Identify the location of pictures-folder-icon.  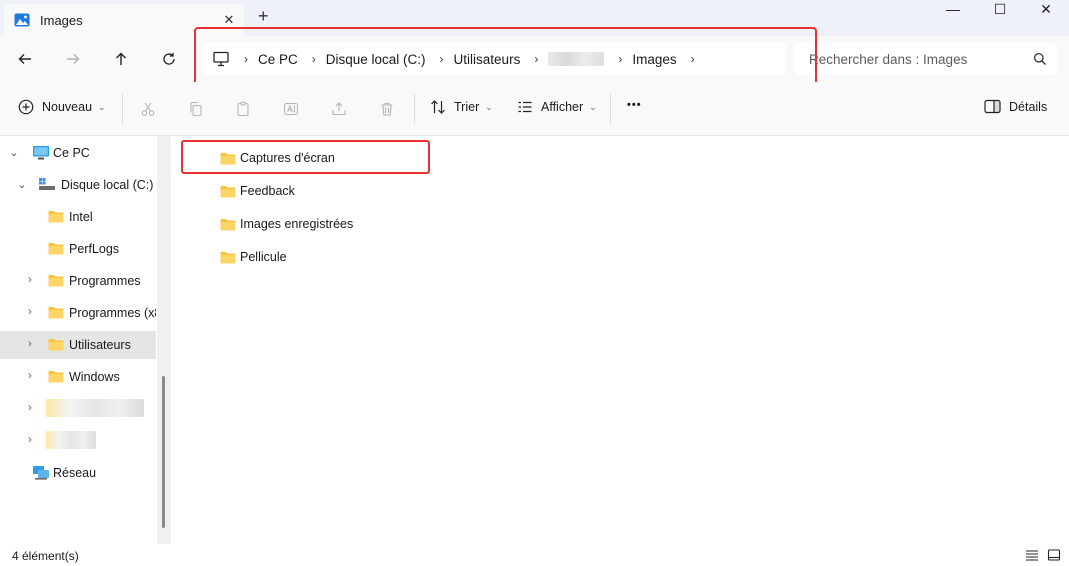
(22, 20).